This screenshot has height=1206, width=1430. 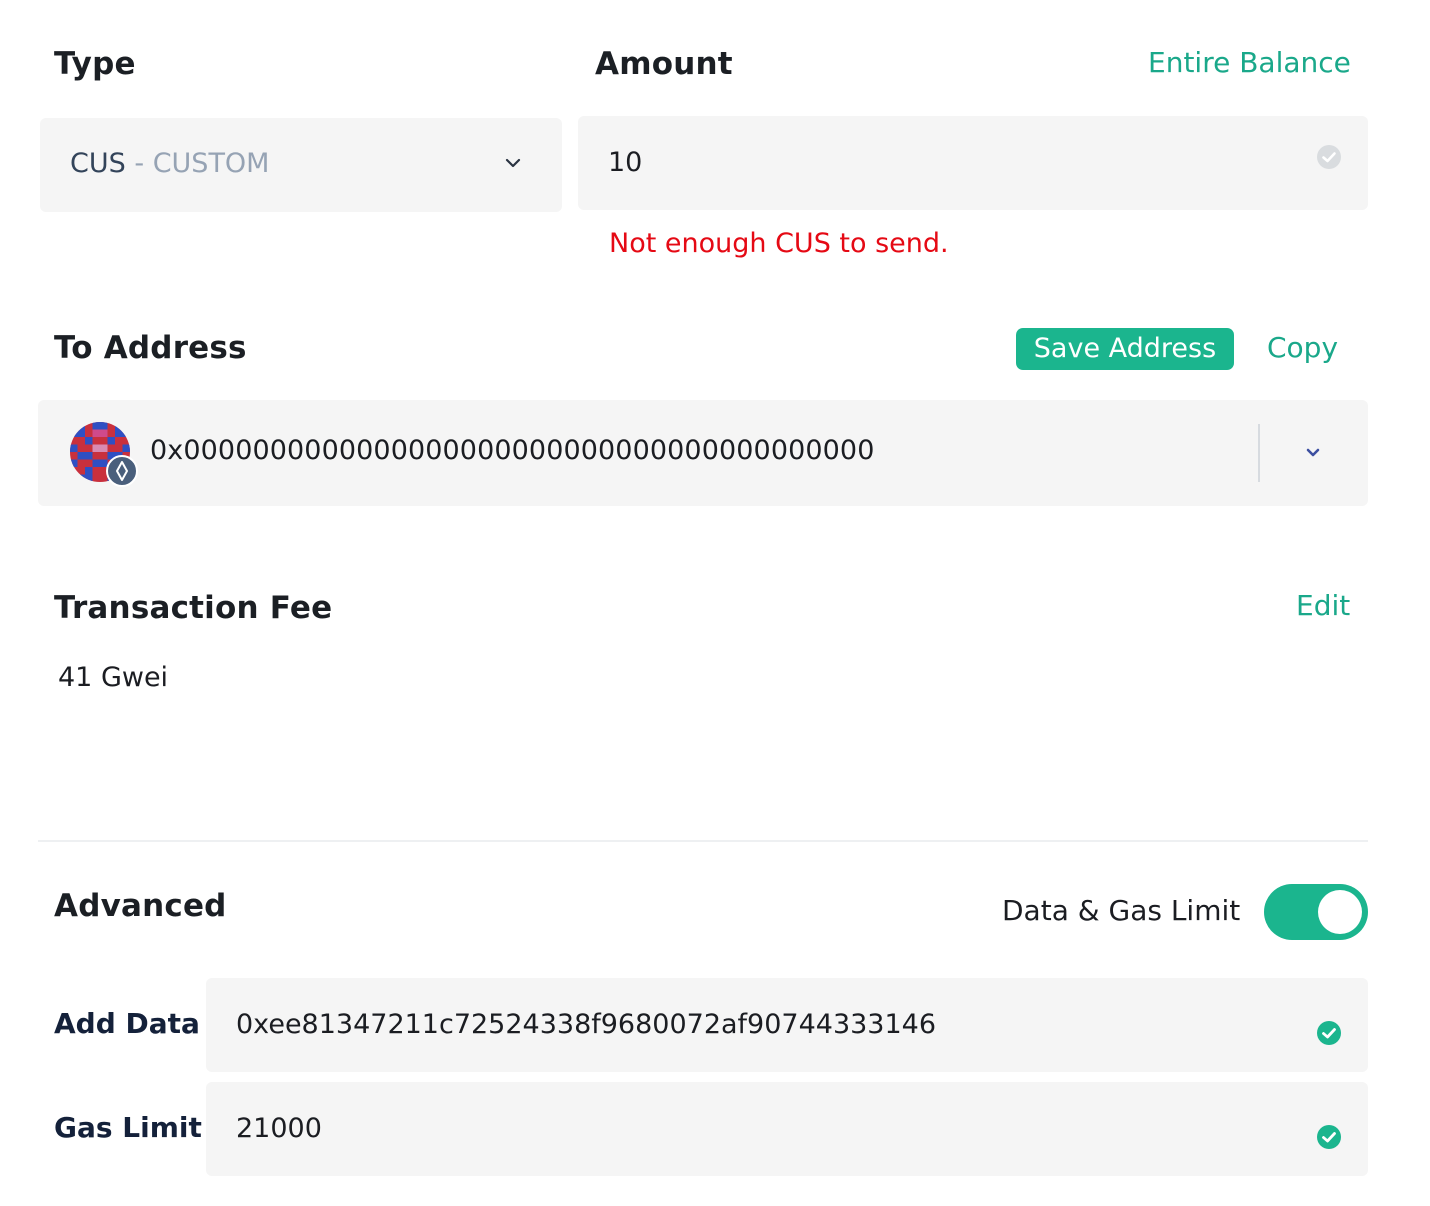 I want to click on transaction-fee-label: Transaction Fee, so click(x=193, y=608).